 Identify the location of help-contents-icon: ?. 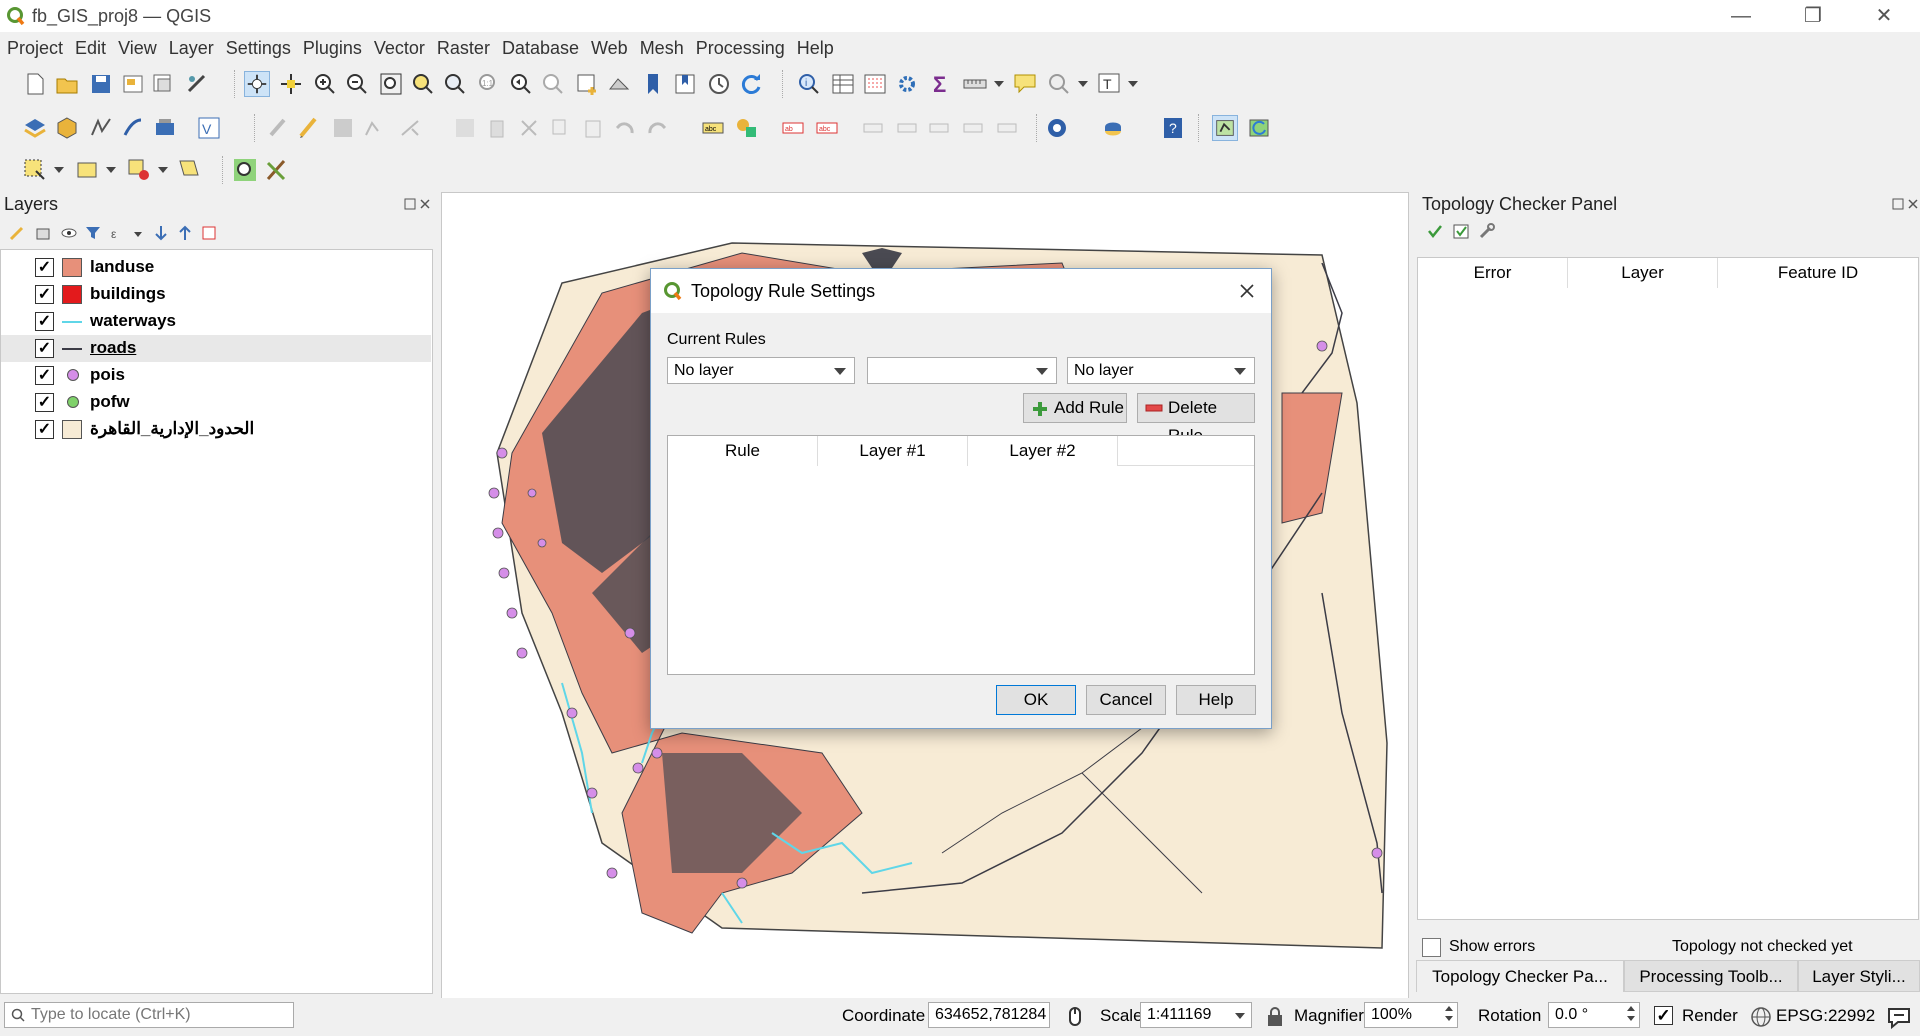
(1173, 128).